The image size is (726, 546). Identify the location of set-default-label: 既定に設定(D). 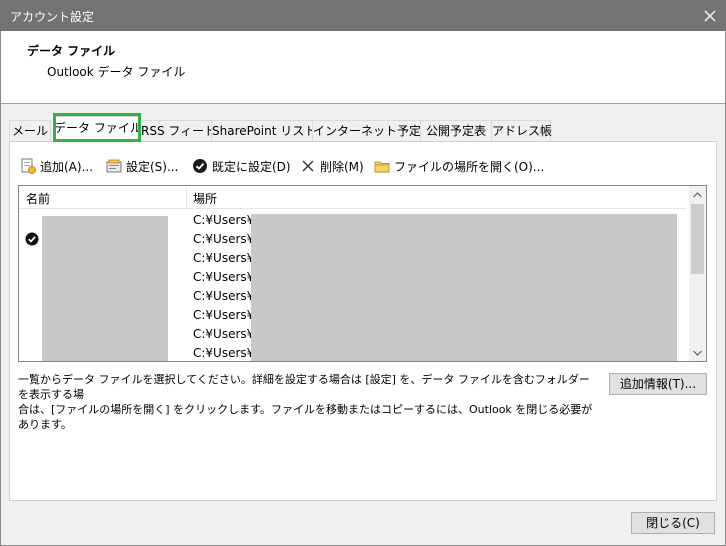
(251, 166).